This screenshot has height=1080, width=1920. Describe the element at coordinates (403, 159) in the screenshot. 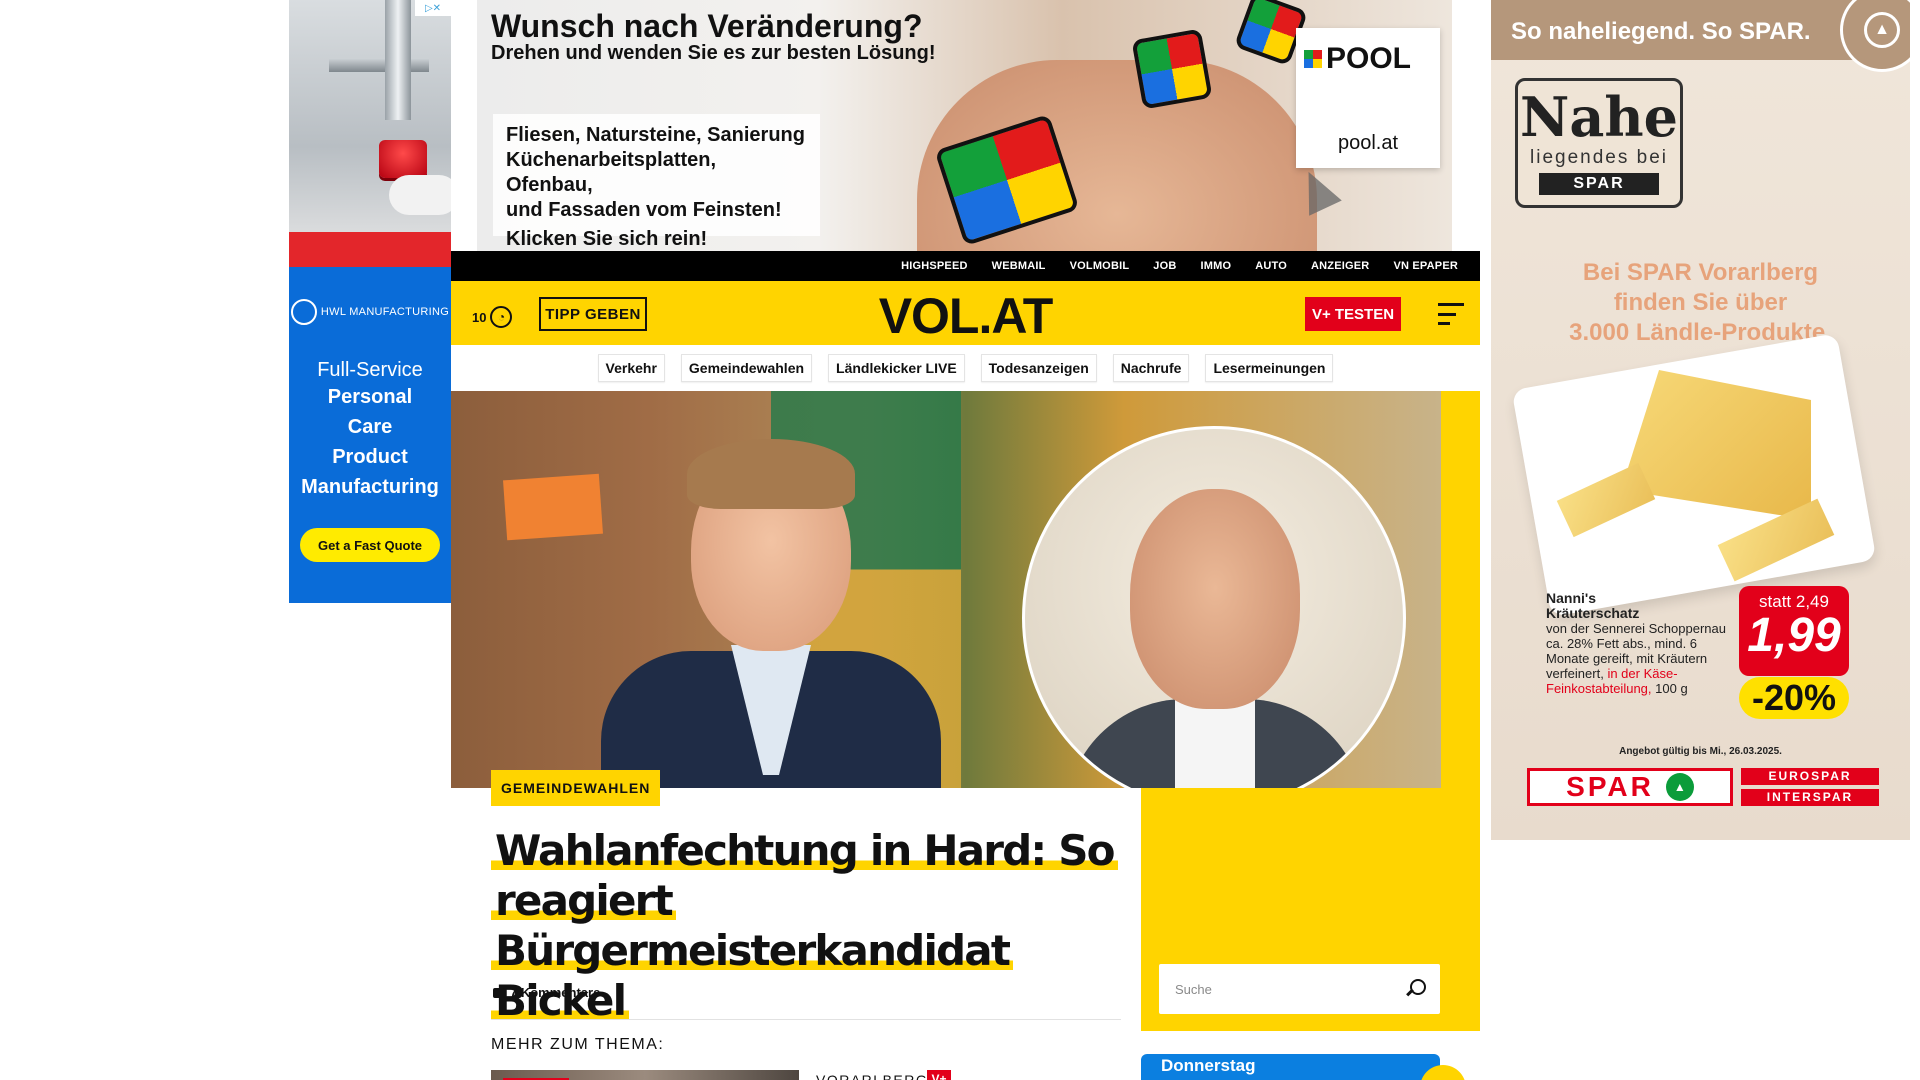

I see `ad-cream-jar` at that location.